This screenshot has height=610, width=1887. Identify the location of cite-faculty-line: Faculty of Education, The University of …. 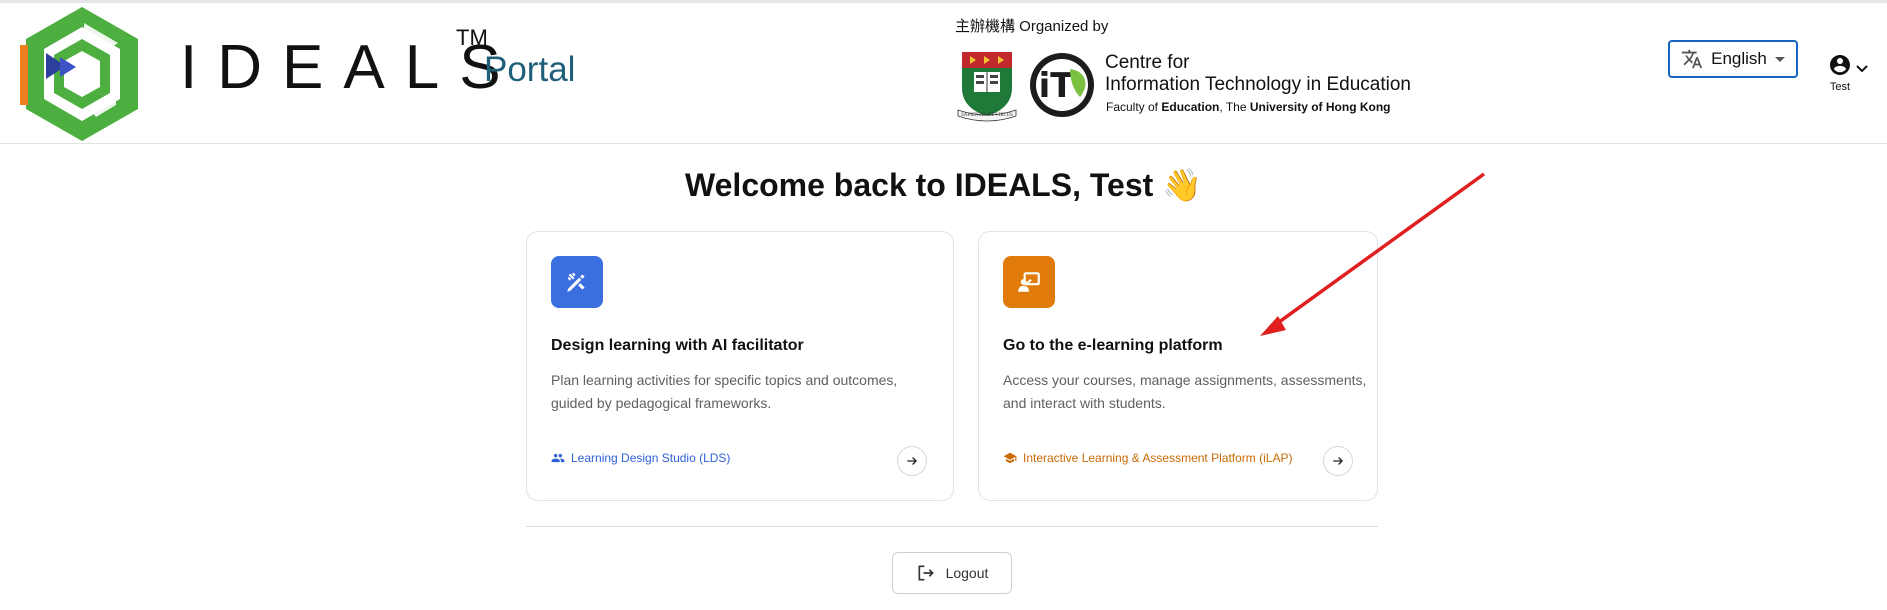
(1248, 107).